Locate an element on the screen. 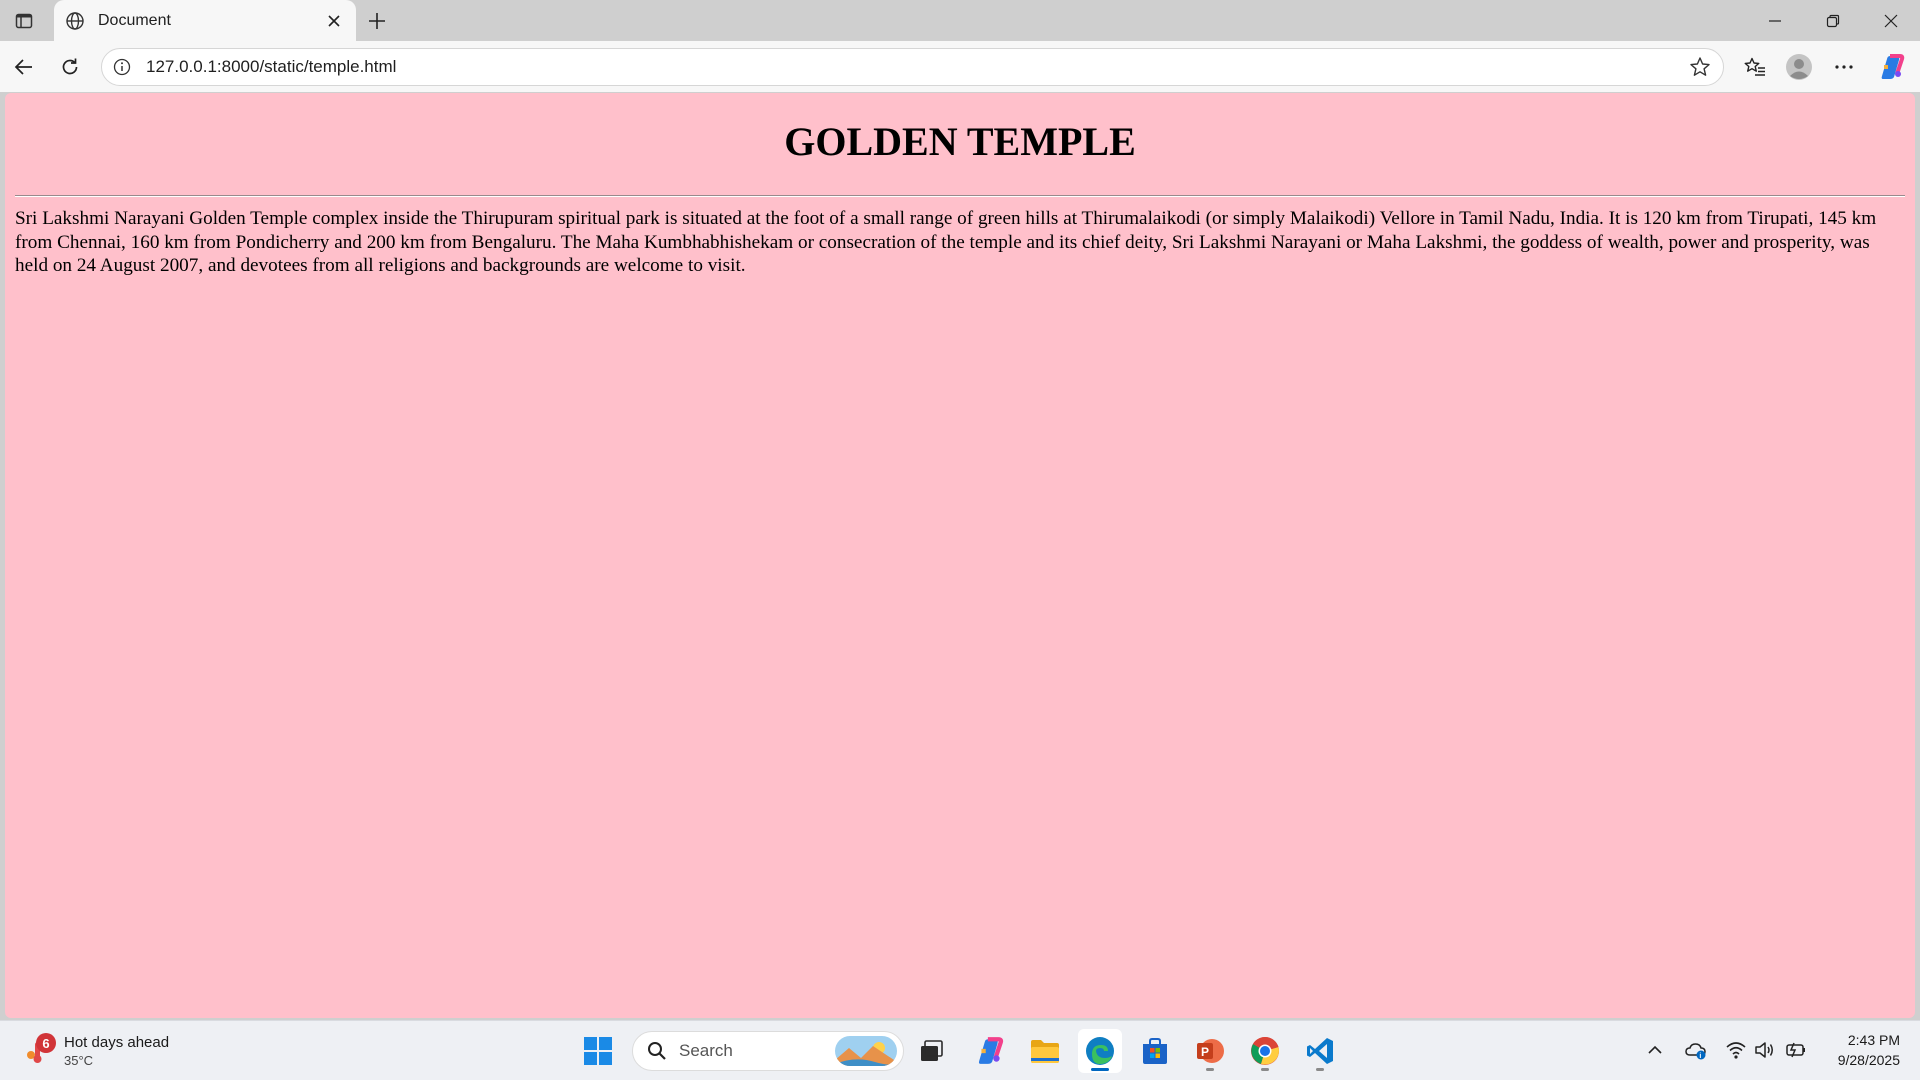 The width and height of the screenshot is (1920, 1080). search-icon is located at coordinates (657, 1051).